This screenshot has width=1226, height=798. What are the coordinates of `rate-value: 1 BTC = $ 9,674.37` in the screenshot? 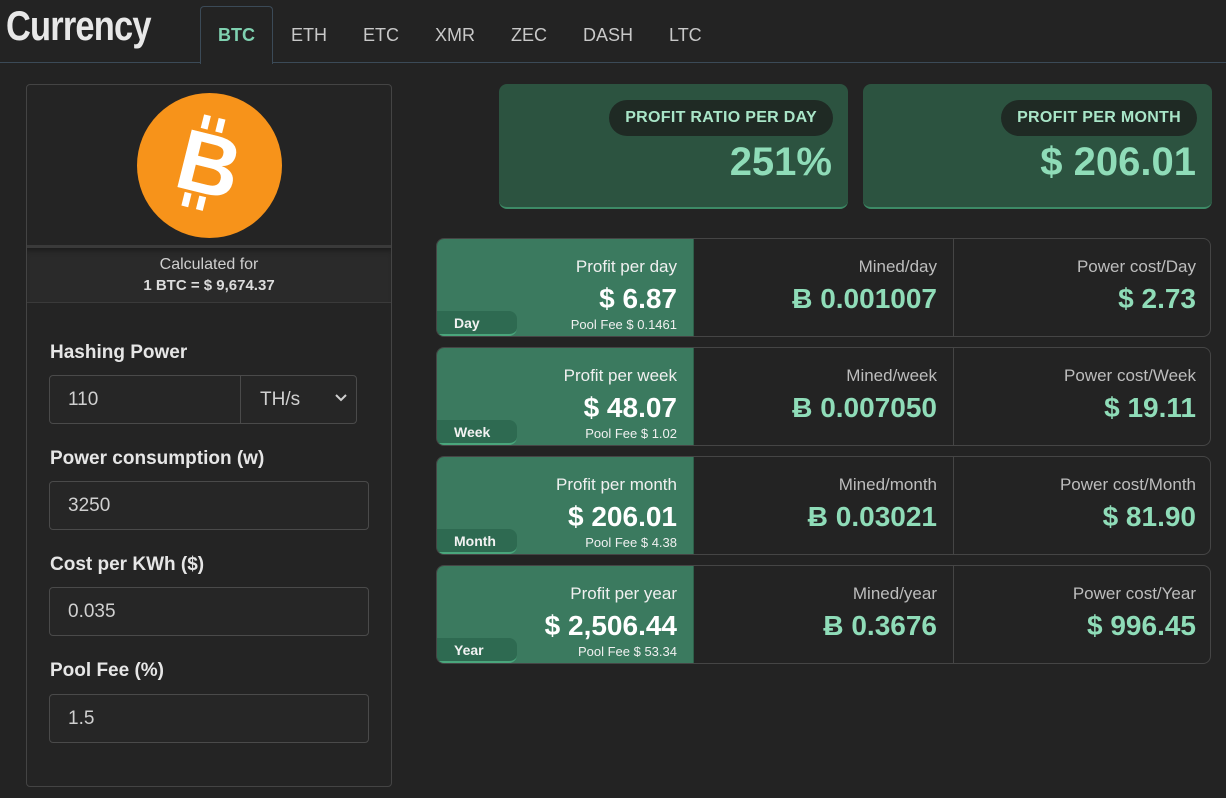 It's located at (209, 285).